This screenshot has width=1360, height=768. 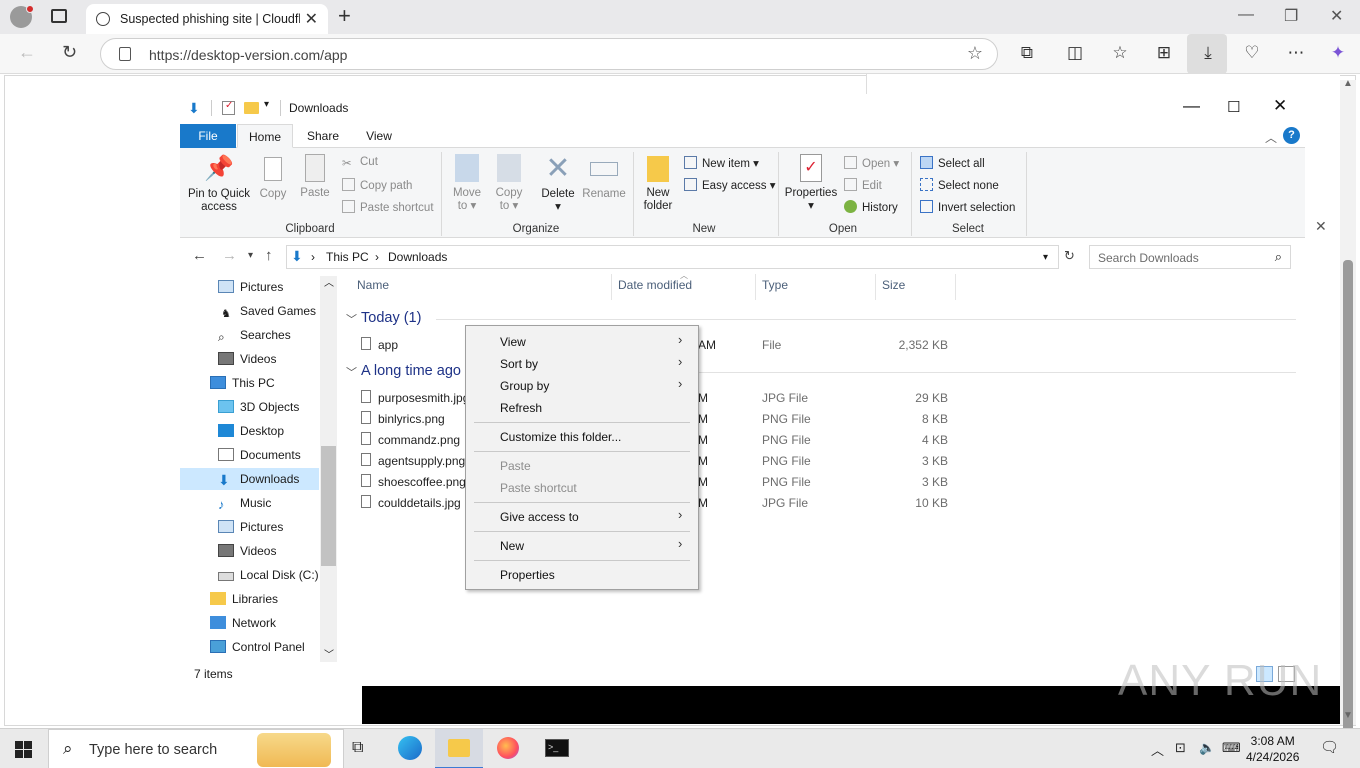 What do you see at coordinates (208, 136) in the screenshot?
I see `tab-file: File` at bounding box center [208, 136].